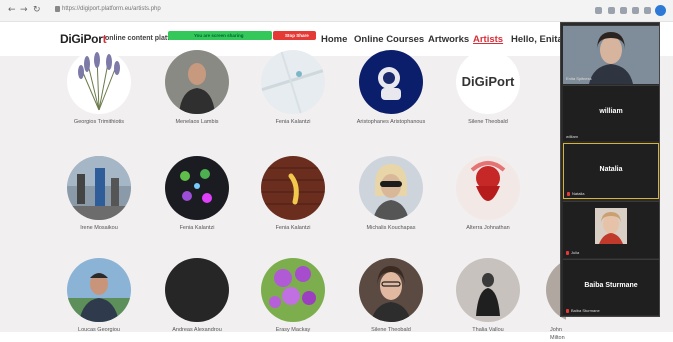 This screenshot has width=673, height=342. Describe the element at coordinates (99, 228) in the screenshot. I see `artist-name: Irene Mosaikou` at that location.